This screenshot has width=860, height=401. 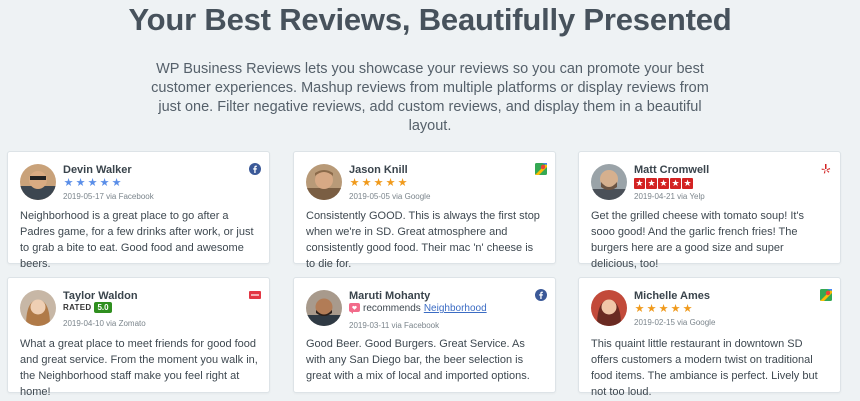 What do you see at coordinates (675, 322) in the screenshot?
I see `review-meta: 2019-02-15 via Google` at bounding box center [675, 322].